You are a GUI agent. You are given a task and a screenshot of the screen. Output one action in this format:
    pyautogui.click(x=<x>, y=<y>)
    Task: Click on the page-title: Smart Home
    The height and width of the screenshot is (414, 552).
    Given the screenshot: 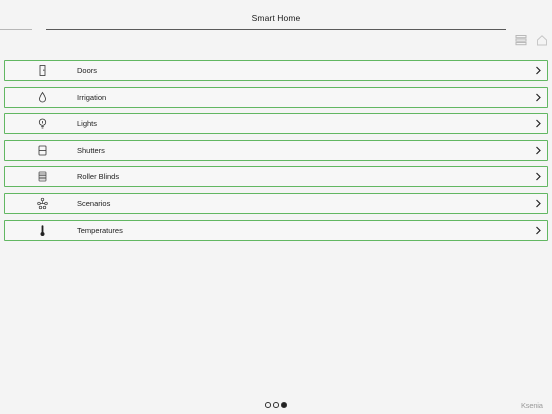 What is the action you would take?
    pyautogui.click(x=276, y=18)
    